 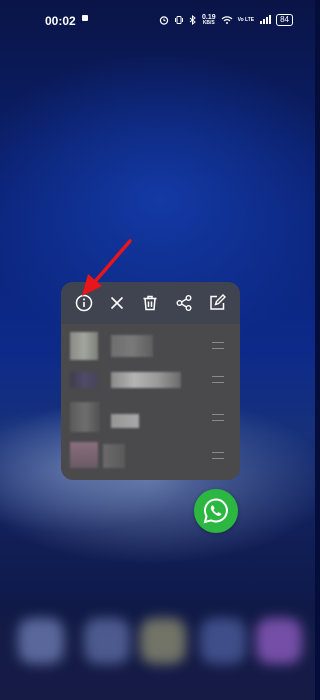 What do you see at coordinates (266, 19) in the screenshot?
I see `signal-icon` at bounding box center [266, 19].